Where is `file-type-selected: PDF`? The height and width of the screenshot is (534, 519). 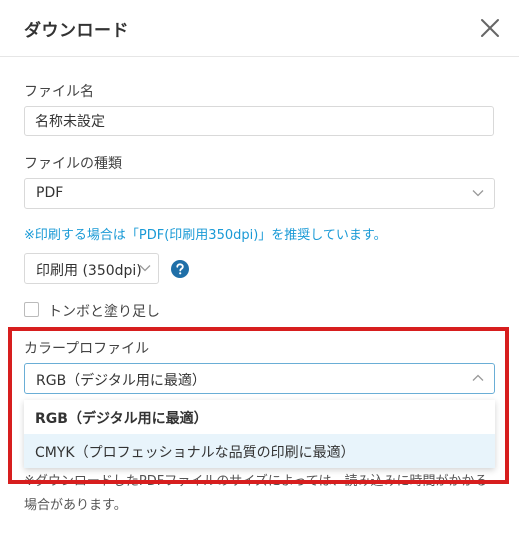 file-type-selected: PDF is located at coordinates (50, 193).